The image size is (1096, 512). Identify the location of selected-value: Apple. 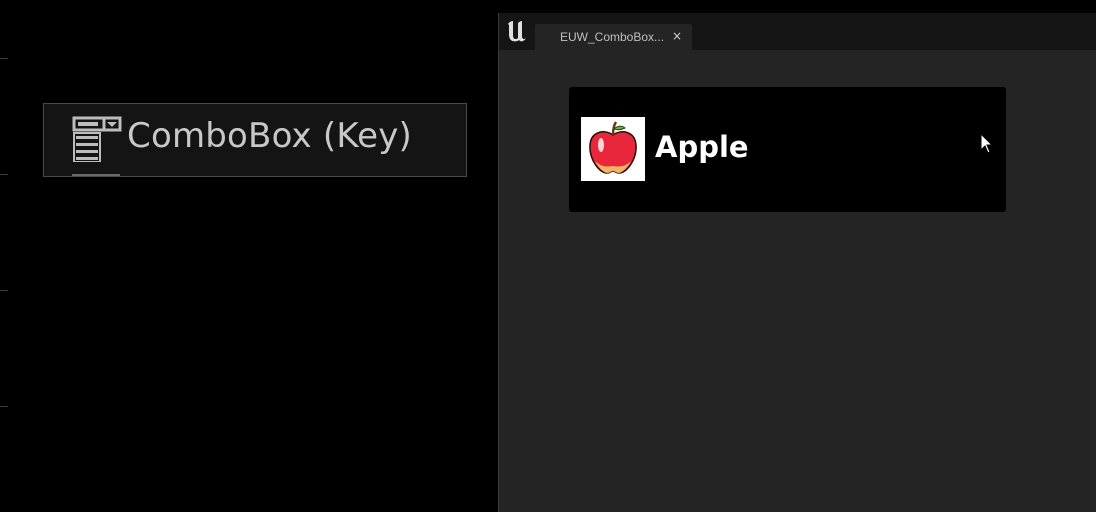
(702, 147).